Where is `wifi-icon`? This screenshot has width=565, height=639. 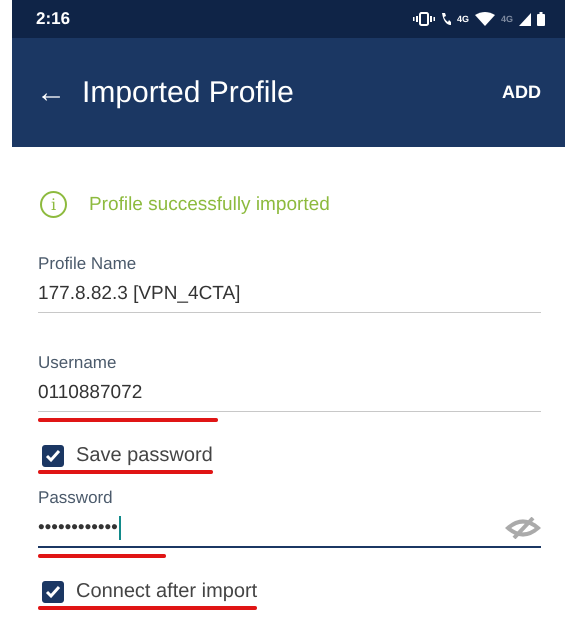 wifi-icon is located at coordinates (484, 19).